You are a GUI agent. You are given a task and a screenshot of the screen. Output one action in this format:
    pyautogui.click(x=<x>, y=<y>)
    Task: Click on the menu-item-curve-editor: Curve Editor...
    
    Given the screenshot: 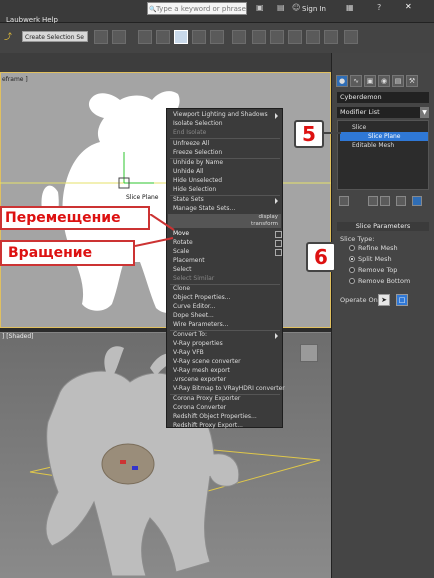 What is the action you would take?
    pyautogui.click(x=194, y=306)
    